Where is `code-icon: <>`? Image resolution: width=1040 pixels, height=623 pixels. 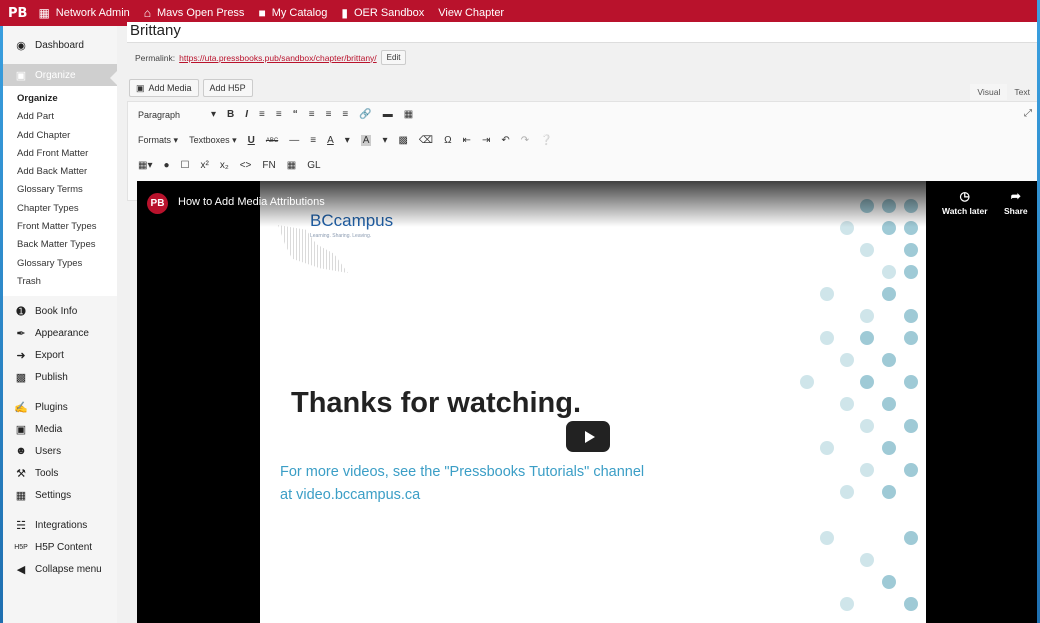
code-icon: <> is located at coordinates (246, 165).